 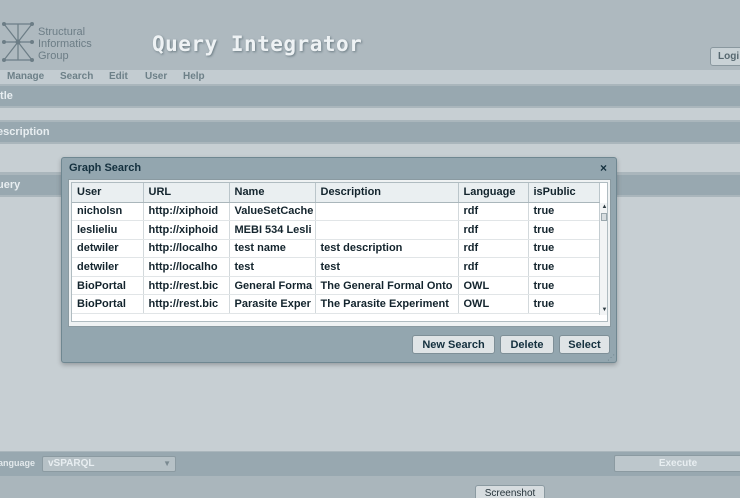 What do you see at coordinates (527, 344) in the screenshot?
I see `delete-button: Delete` at bounding box center [527, 344].